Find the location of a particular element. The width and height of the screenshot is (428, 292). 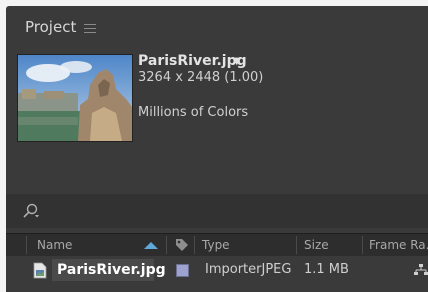

search-bar is located at coordinates (217, 211).